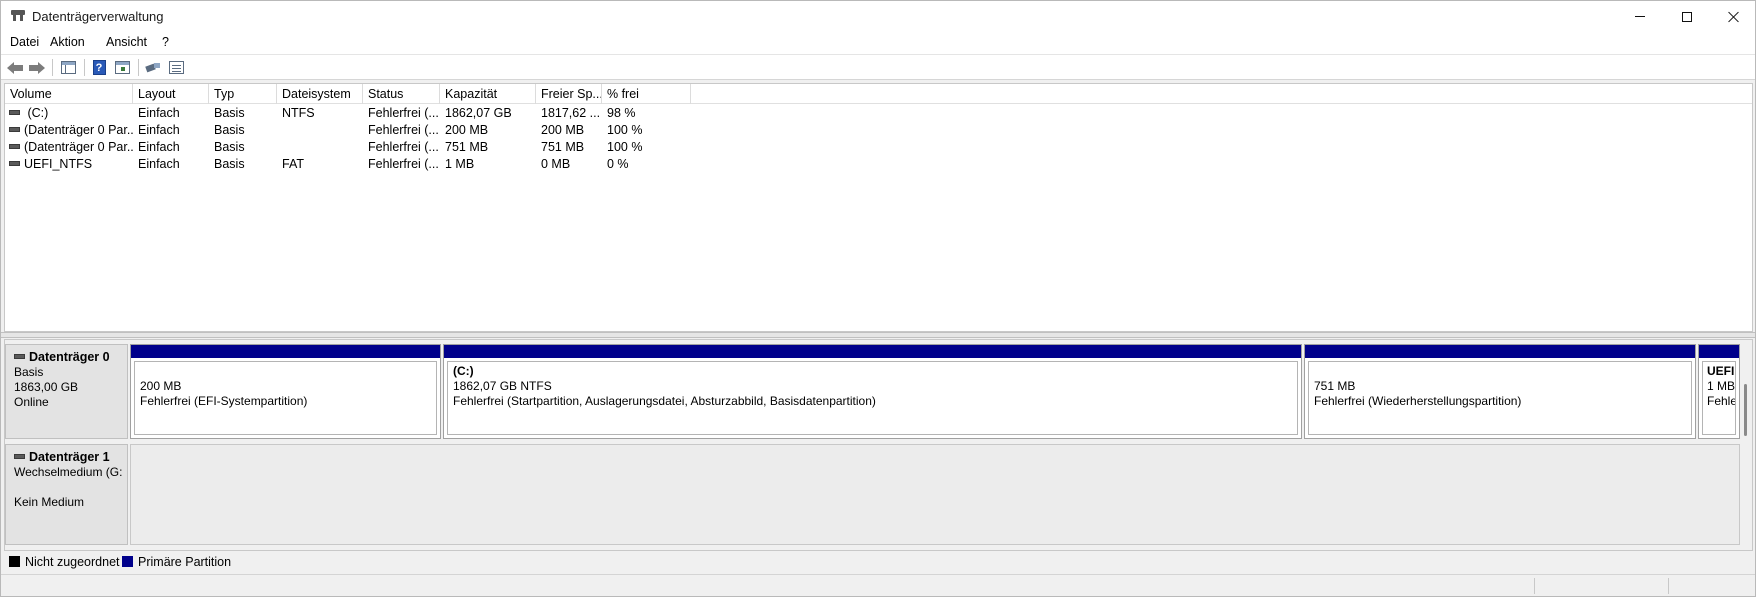 Image resolution: width=1756 pixels, height=597 pixels. I want to click on title-bar: Datenträgerverwaltung, so click(878, 16).